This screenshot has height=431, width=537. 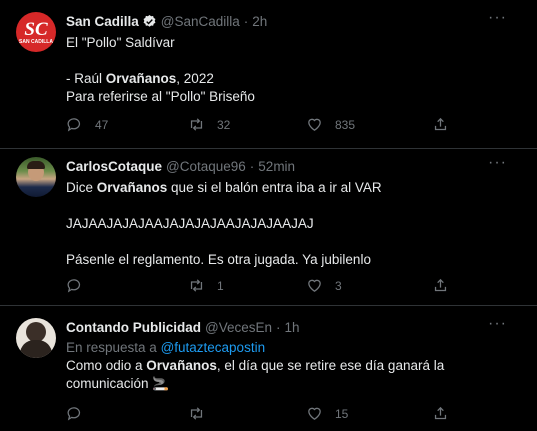 What do you see at coordinates (160, 96) in the screenshot?
I see `tweet-text-line: Para referirse al "Pollo" Briseño` at bounding box center [160, 96].